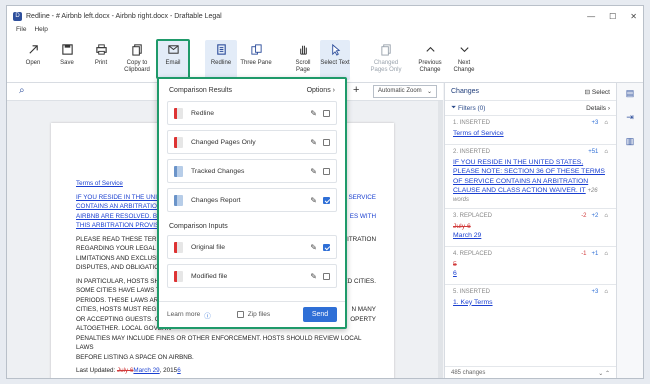 The width and height of the screenshot is (650, 384). I want to click on scroll-page-button: Scroll Page, so click(303, 60).